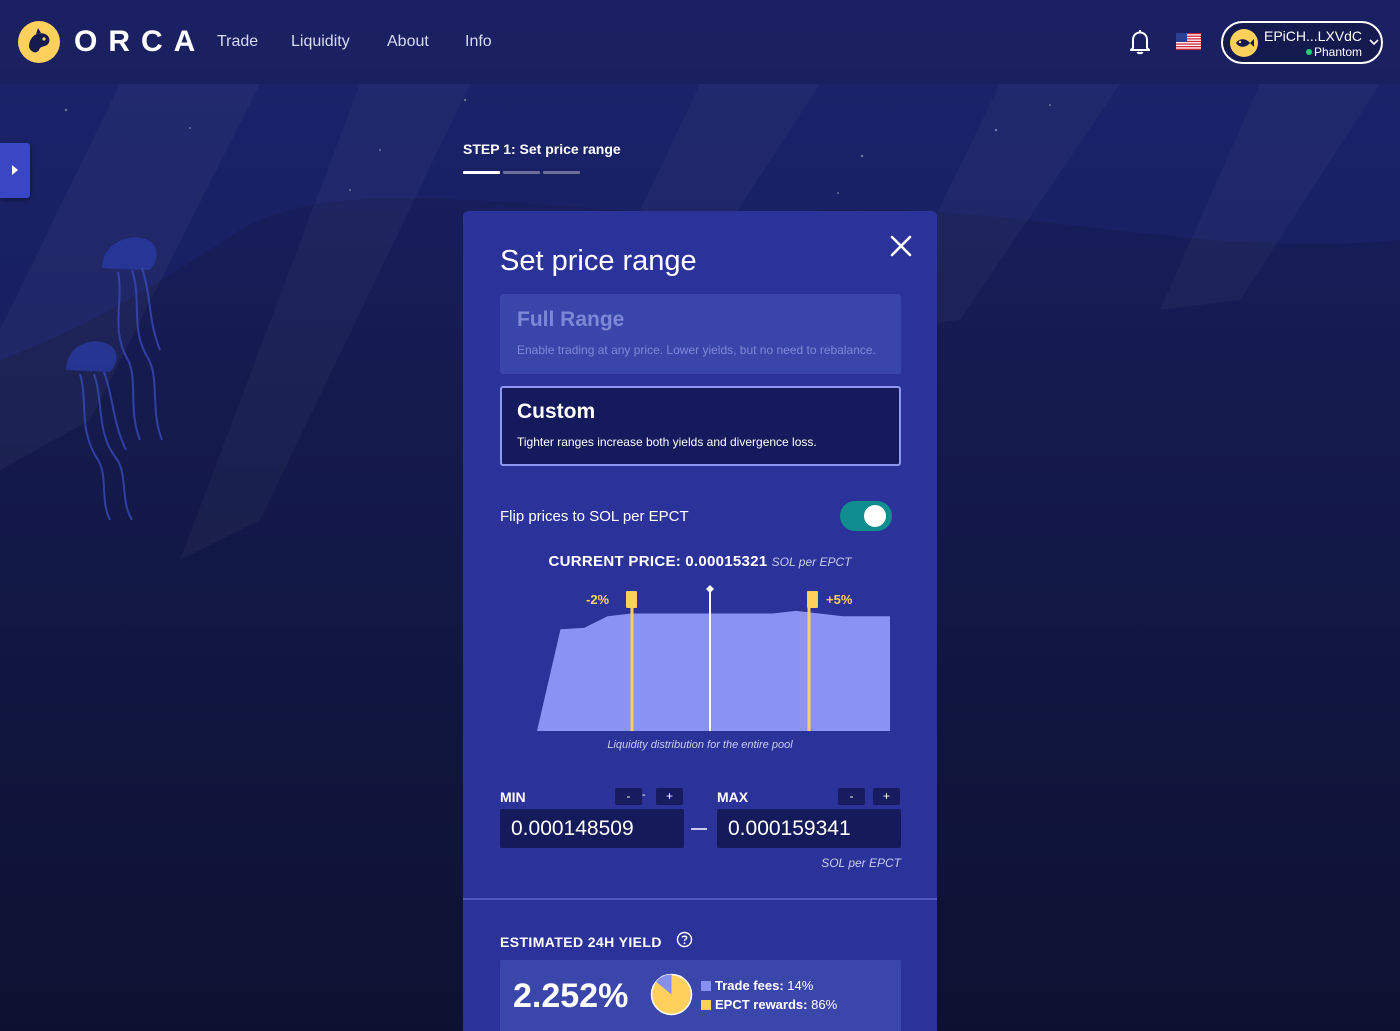  What do you see at coordinates (615, 561) in the screenshot?
I see `current-price-label: CURRENT PRICE:` at bounding box center [615, 561].